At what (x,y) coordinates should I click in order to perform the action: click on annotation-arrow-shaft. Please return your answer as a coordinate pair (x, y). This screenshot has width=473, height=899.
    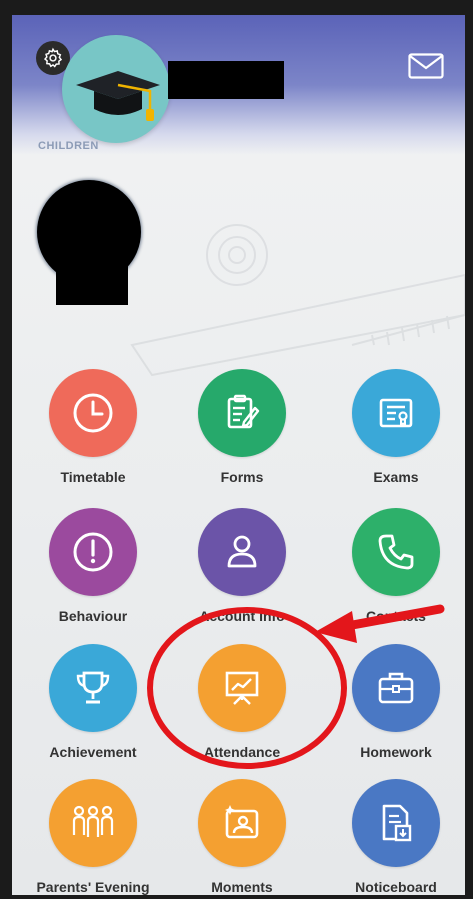
    Looking at the image, I should click on (393, 617).